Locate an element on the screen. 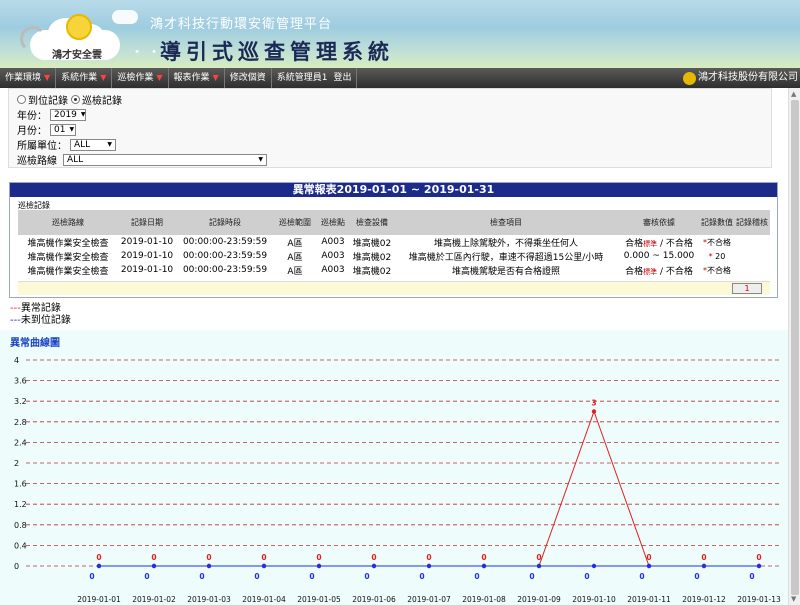 This screenshot has height=605, width=800. column-header: 記錄日期 is located at coordinates (147, 222).